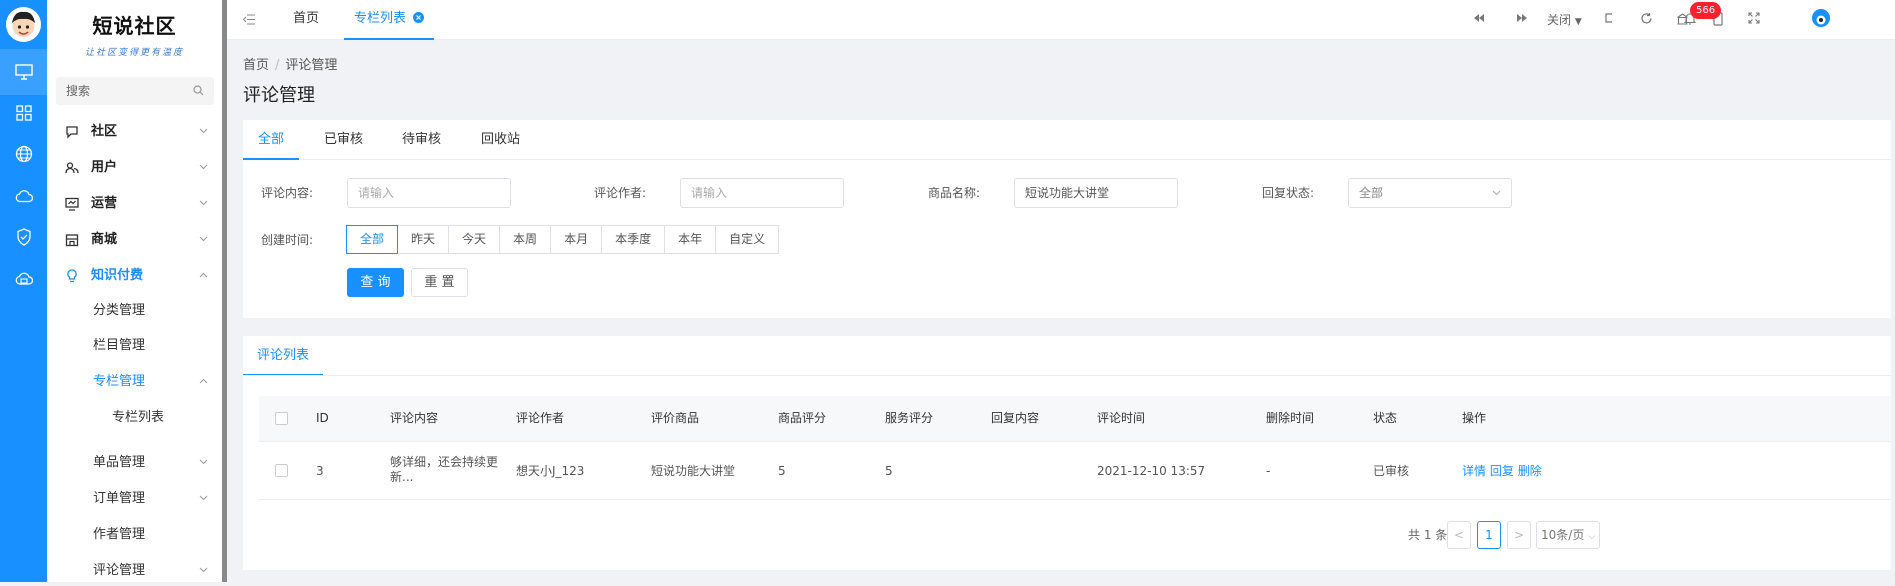 This screenshot has height=586, width=1895. What do you see at coordinates (1067, 140) in the screenshot?
I see `status-tabs: 全部 已审核 待审核 回收站` at bounding box center [1067, 140].